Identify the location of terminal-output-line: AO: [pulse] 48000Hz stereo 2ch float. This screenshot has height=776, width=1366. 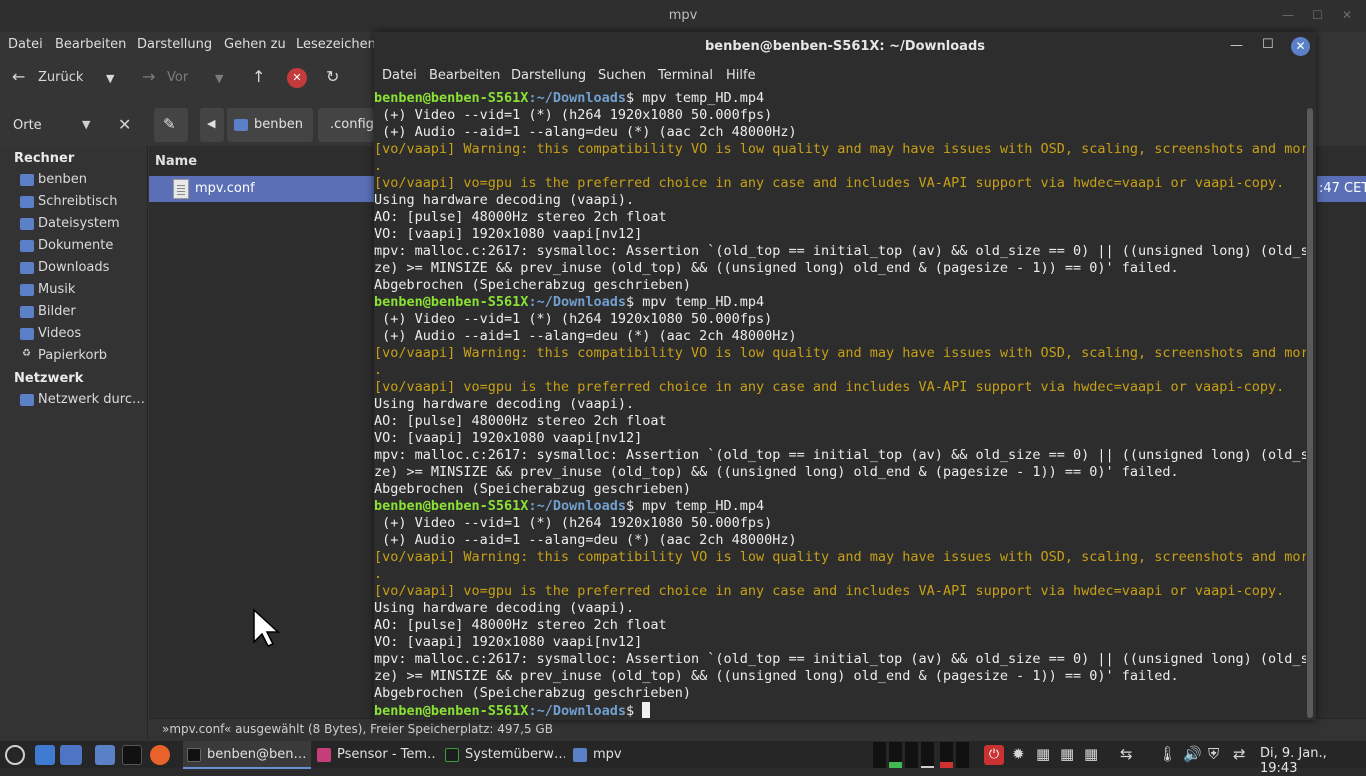
(520, 217).